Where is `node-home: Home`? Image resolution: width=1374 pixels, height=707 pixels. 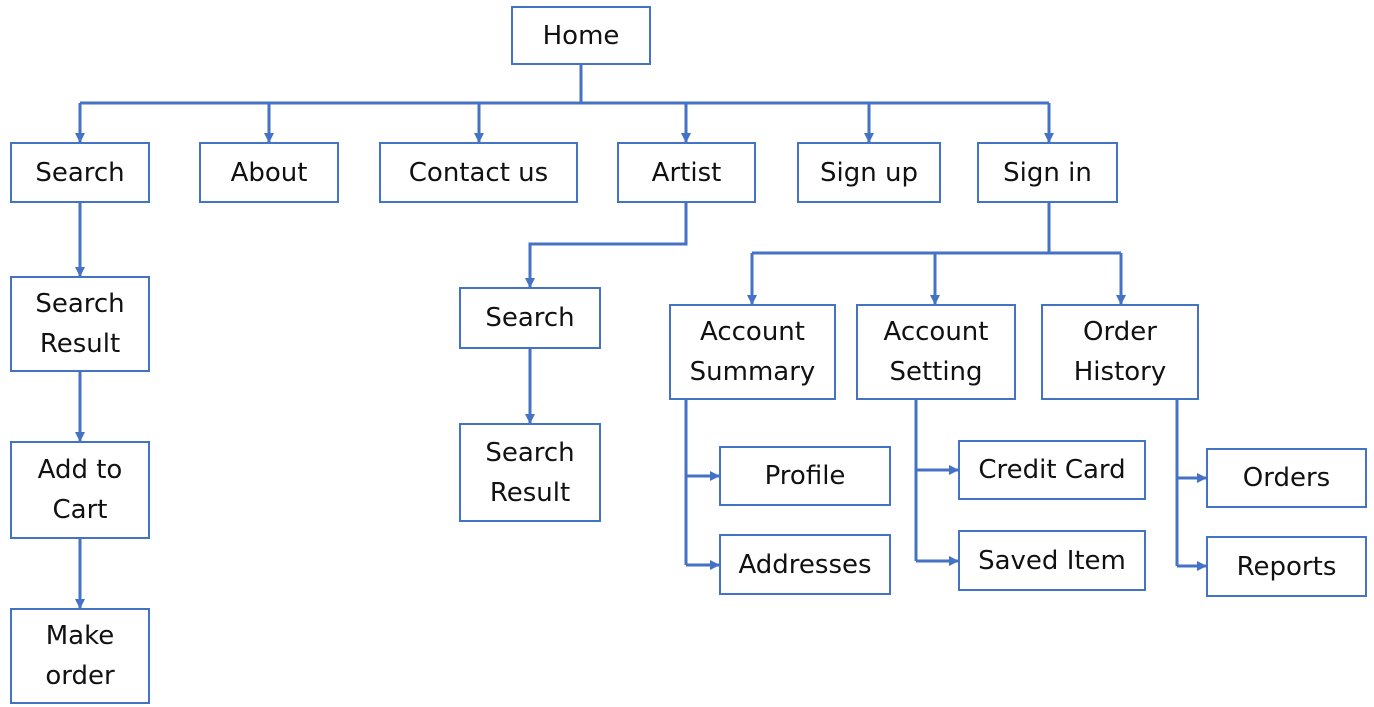
node-home: Home is located at coordinates (581, 35).